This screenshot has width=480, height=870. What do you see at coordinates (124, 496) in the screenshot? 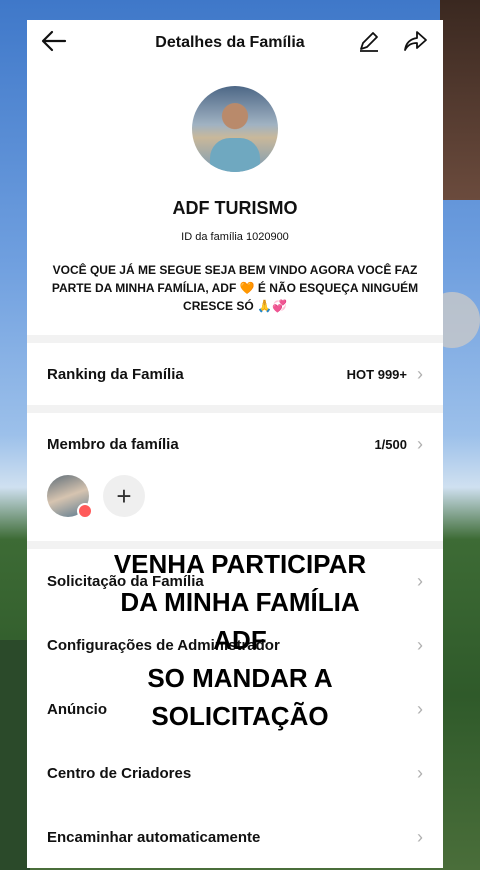
I see `add-member-button: +` at bounding box center [124, 496].